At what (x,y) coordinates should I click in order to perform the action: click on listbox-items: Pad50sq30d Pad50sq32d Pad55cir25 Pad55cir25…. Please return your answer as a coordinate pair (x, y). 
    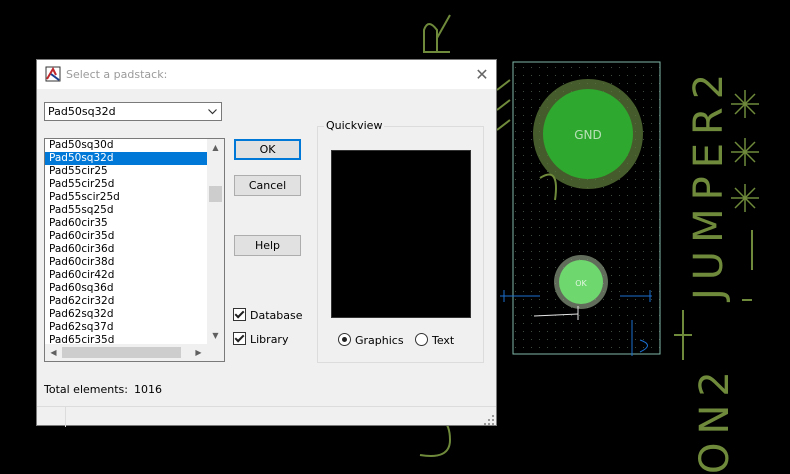
    Looking at the image, I should click on (126, 243).